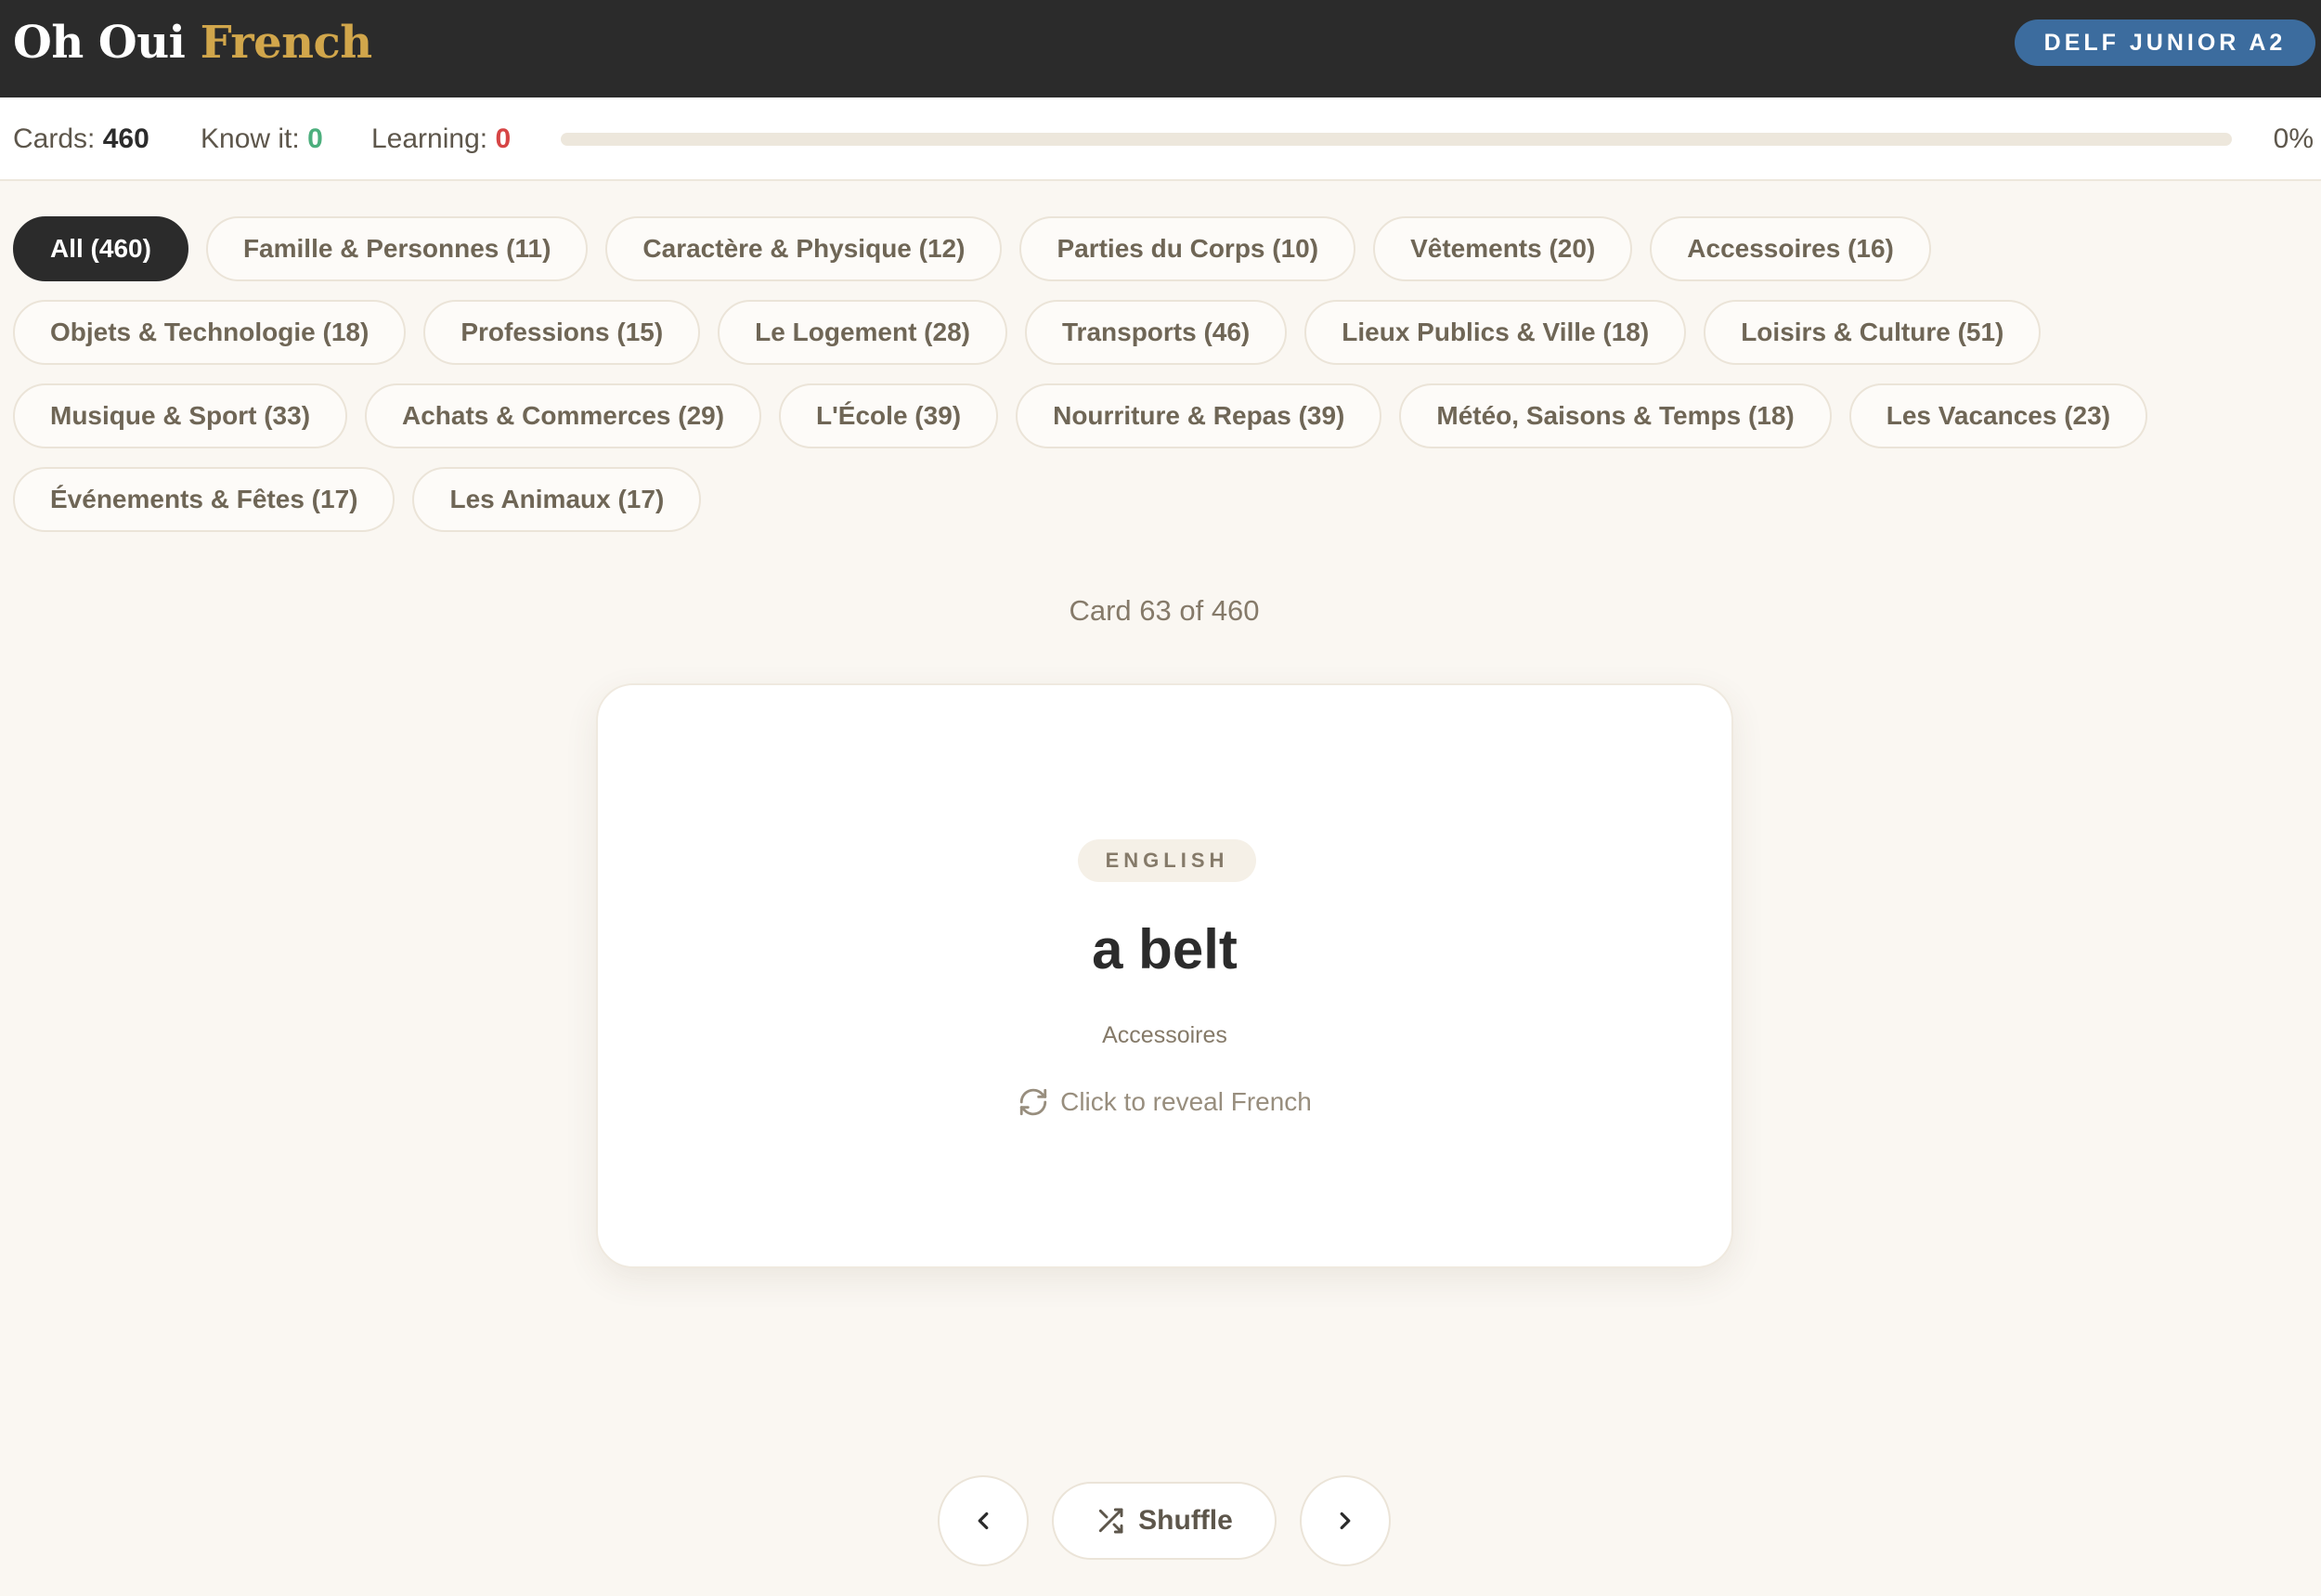  I want to click on category-chip: Lieux Publics & Ville (18), so click(1495, 332).